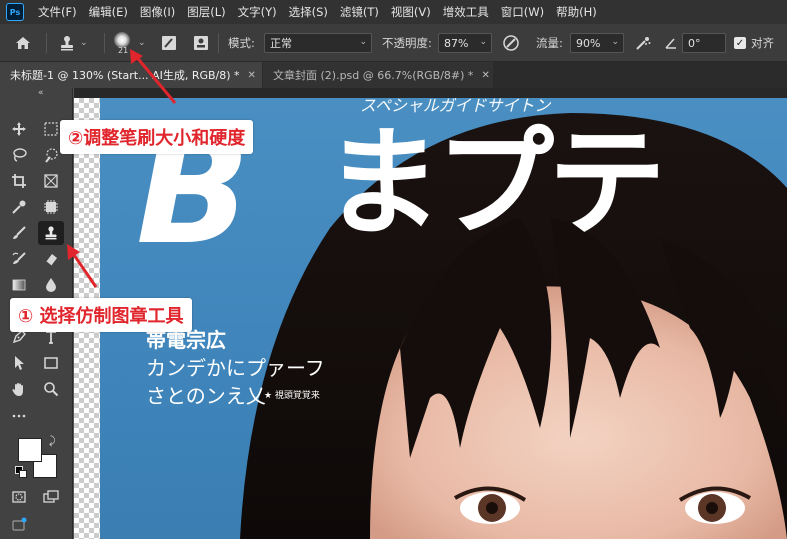 The height and width of the screenshot is (539, 787). I want to click on angle-value: 0°, so click(694, 43).